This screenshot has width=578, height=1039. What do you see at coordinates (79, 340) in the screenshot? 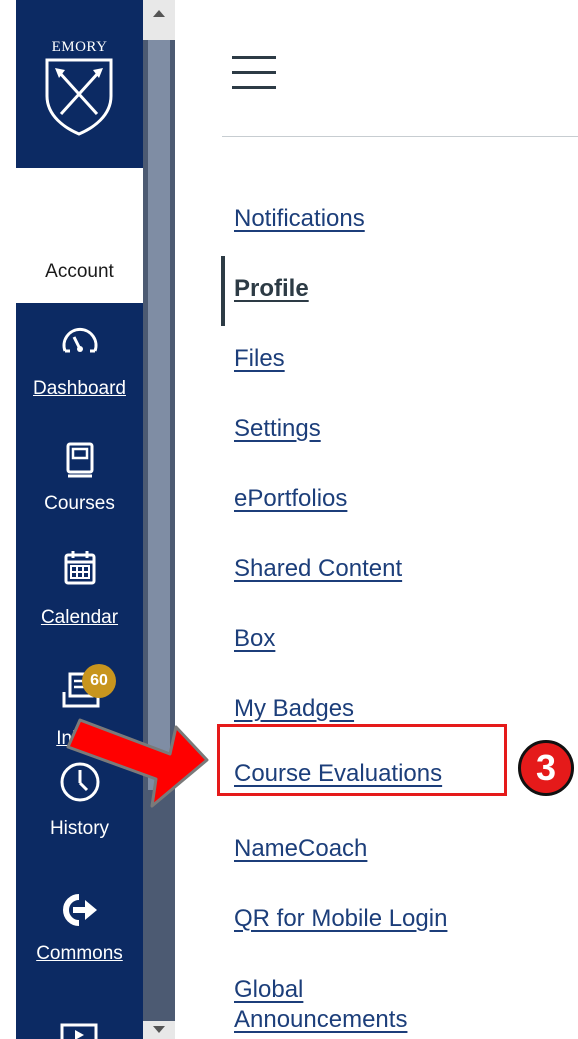
I see `dashboard-gauge-icon` at bounding box center [79, 340].